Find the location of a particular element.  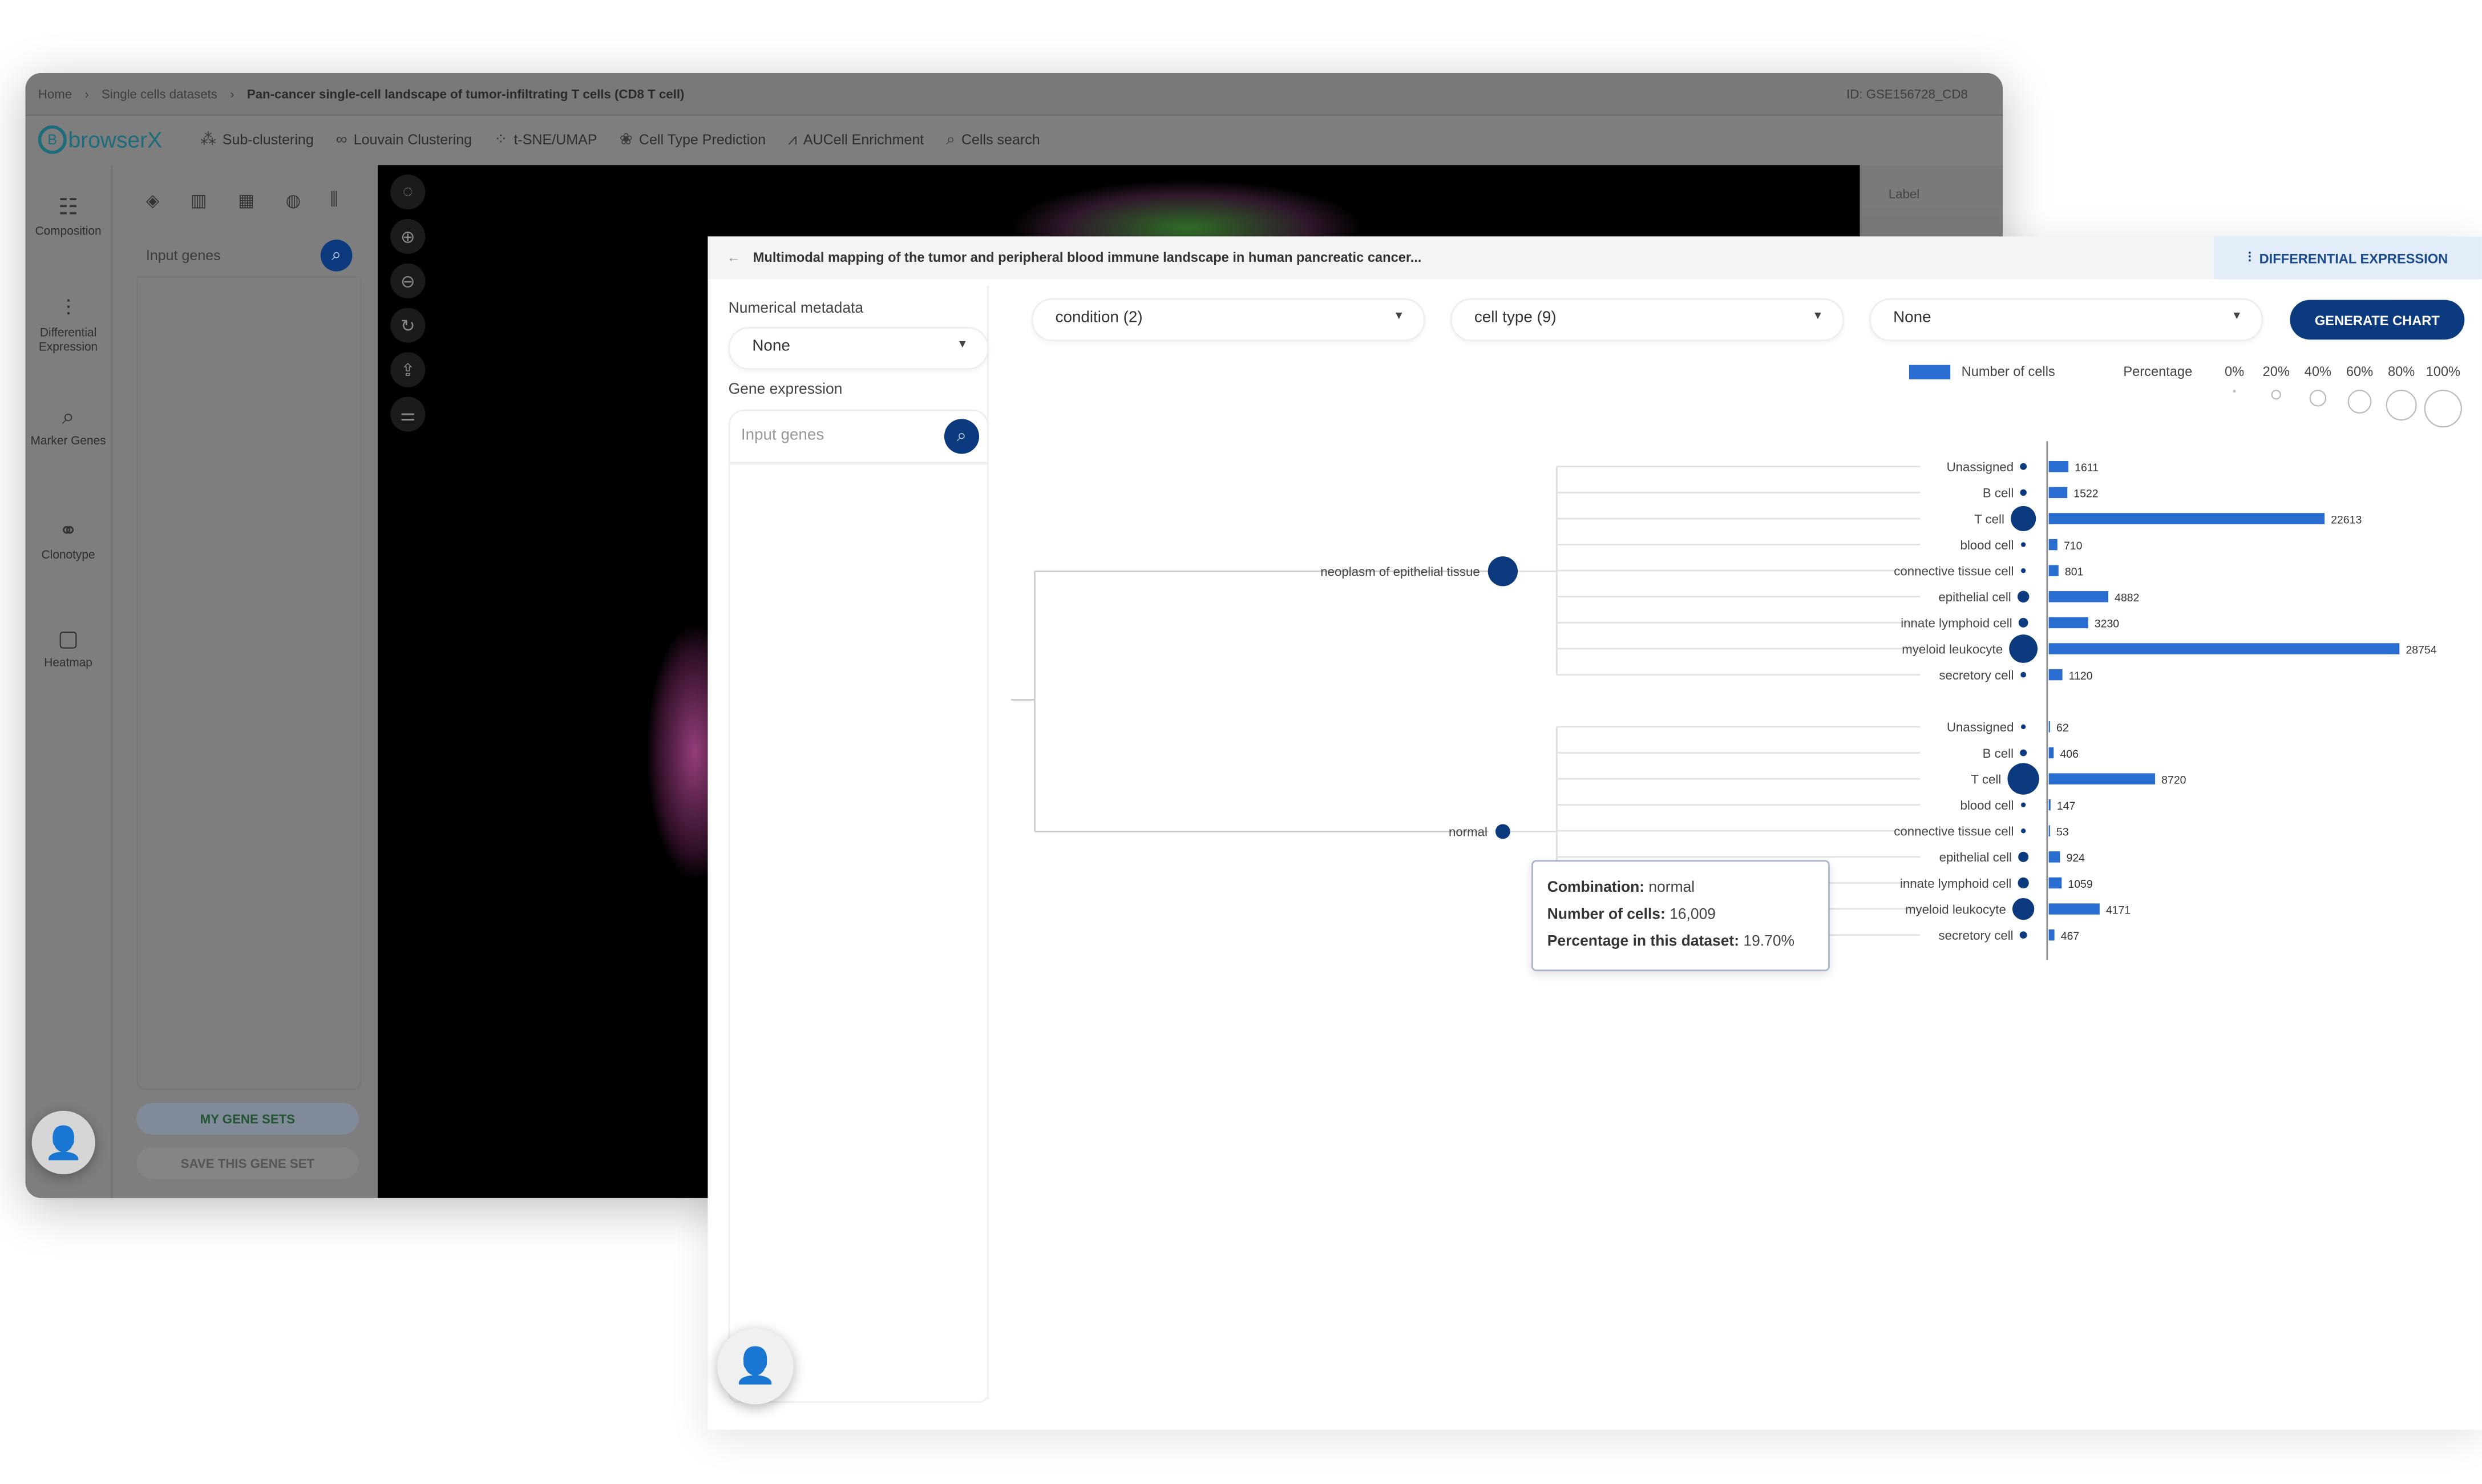

search-button: ⌕ is located at coordinates (337, 255).